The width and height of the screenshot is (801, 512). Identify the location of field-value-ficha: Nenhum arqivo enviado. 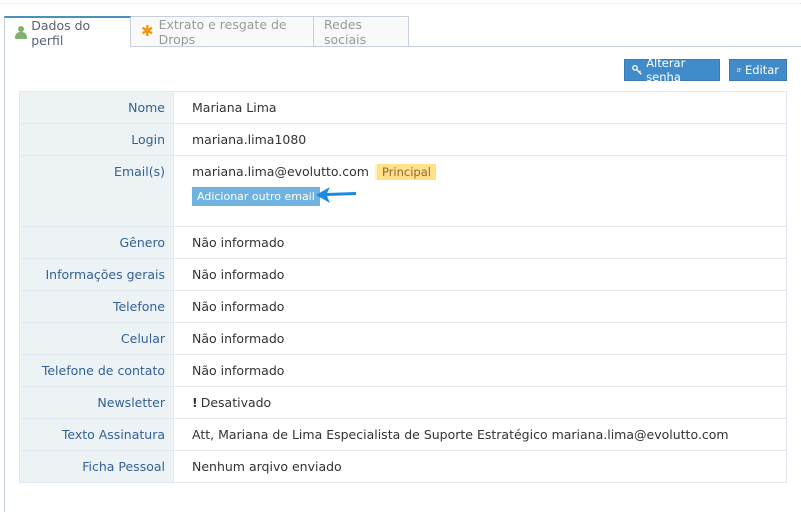
(480, 466).